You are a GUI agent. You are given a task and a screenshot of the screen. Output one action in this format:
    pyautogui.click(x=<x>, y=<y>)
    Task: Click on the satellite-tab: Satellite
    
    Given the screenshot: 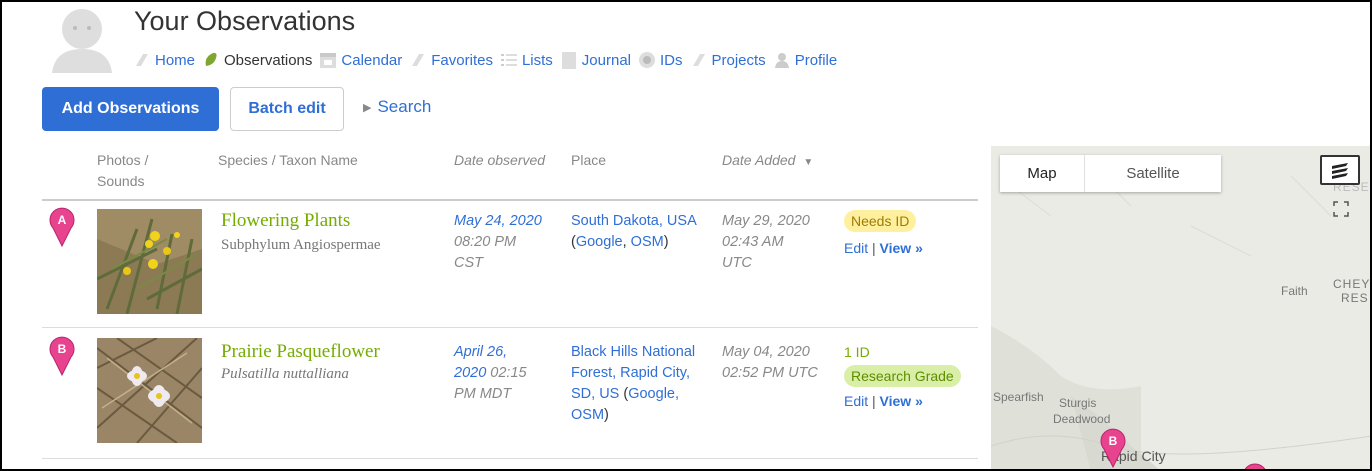 What is the action you would take?
    pyautogui.click(x=1153, y=173)
    